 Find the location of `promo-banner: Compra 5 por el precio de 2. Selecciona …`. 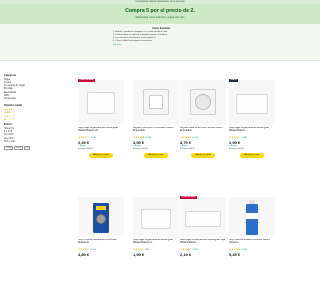

promo-banner: Compra 5 por el precio de 2. Selecciona … is located at coordinates (160, 14).